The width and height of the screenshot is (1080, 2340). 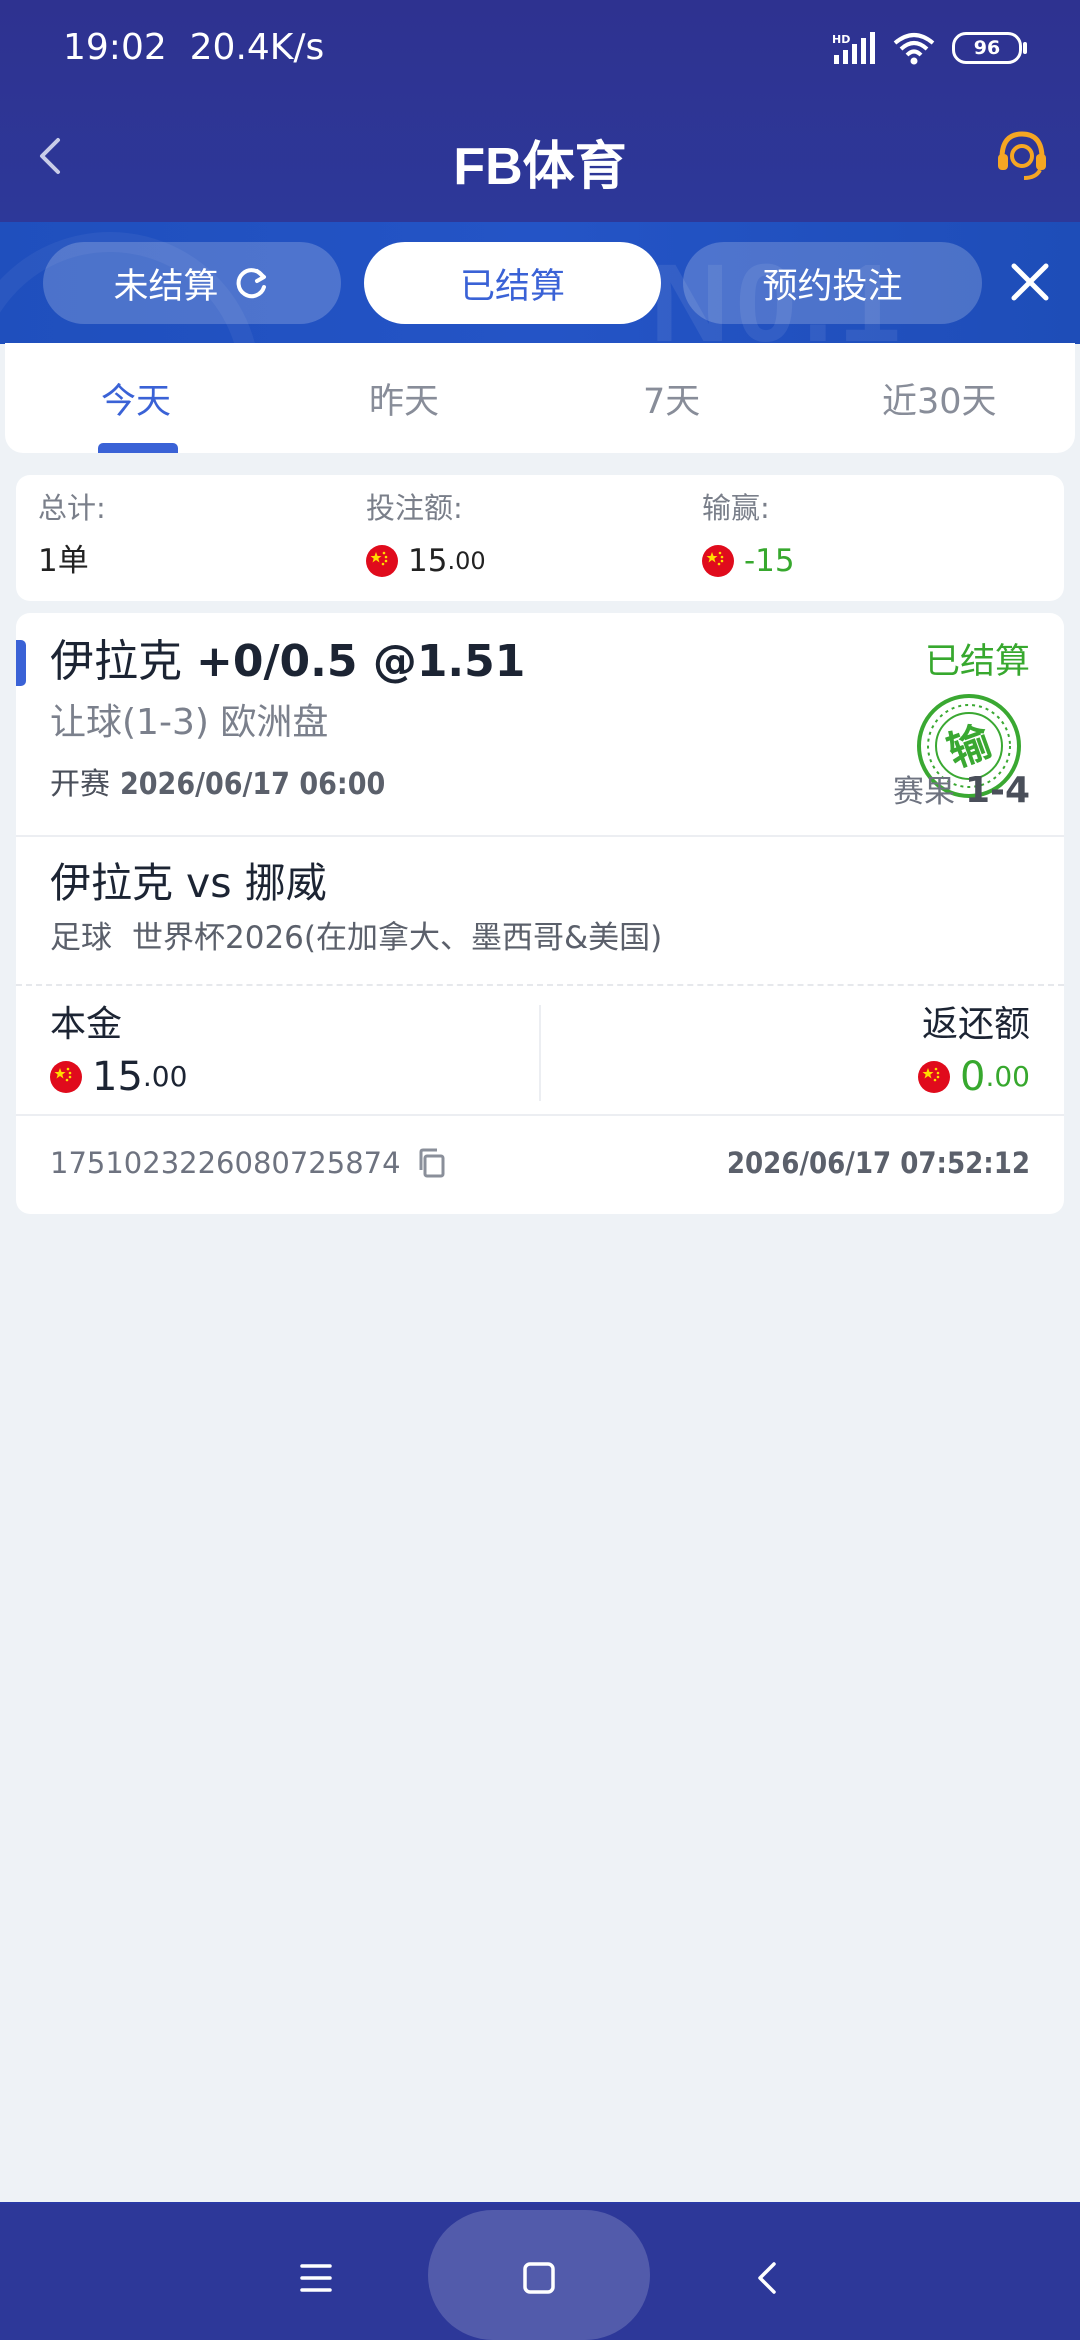 I want to click on return-amount: 0, so click(x=973, y=1077).